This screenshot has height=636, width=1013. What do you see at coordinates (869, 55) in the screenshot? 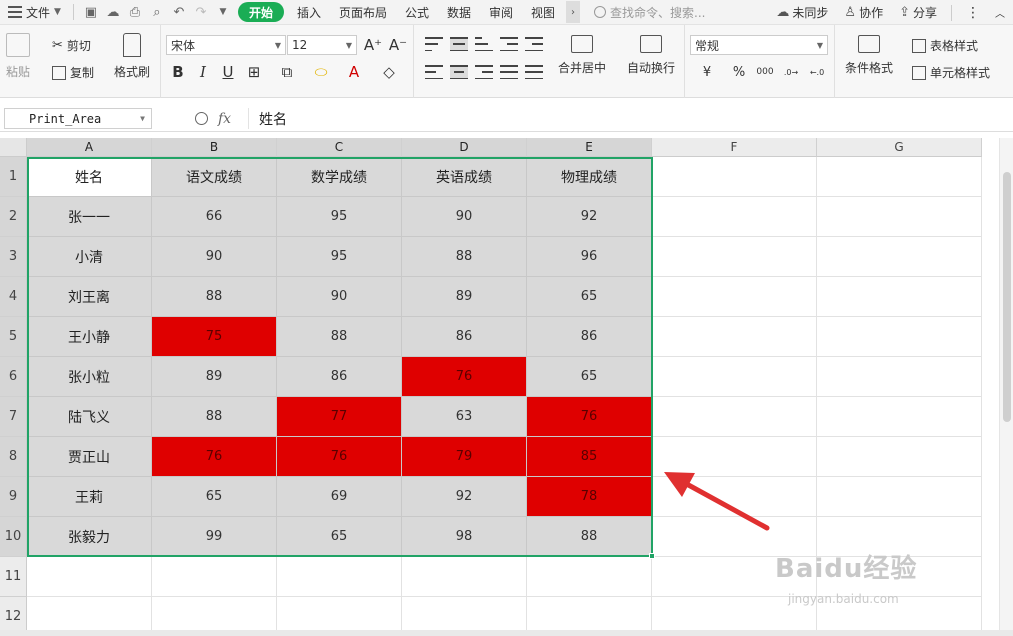
I see `conditional-format-button: 条件格式` at bounding box center [869, 55].